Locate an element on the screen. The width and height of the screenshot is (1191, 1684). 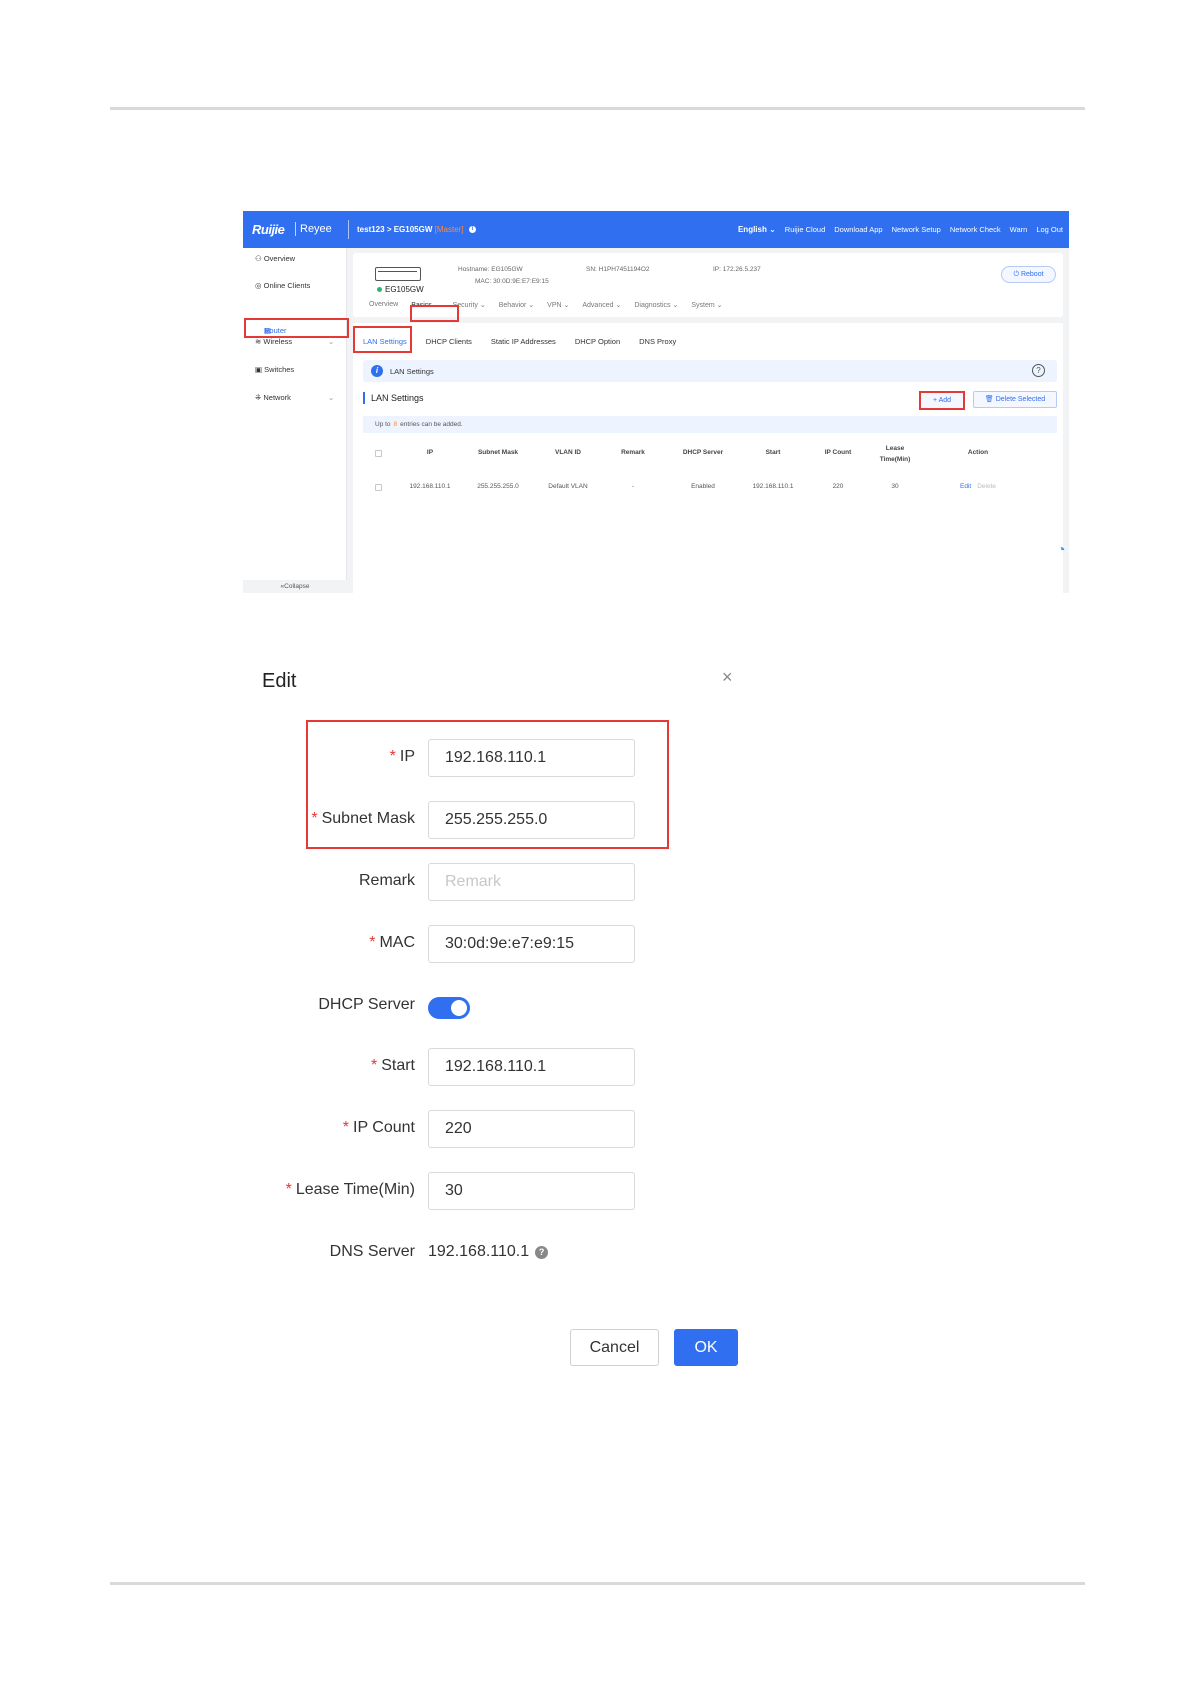
subnet-mask-row: * Subnet Mask is located at coordinates (595, 821).